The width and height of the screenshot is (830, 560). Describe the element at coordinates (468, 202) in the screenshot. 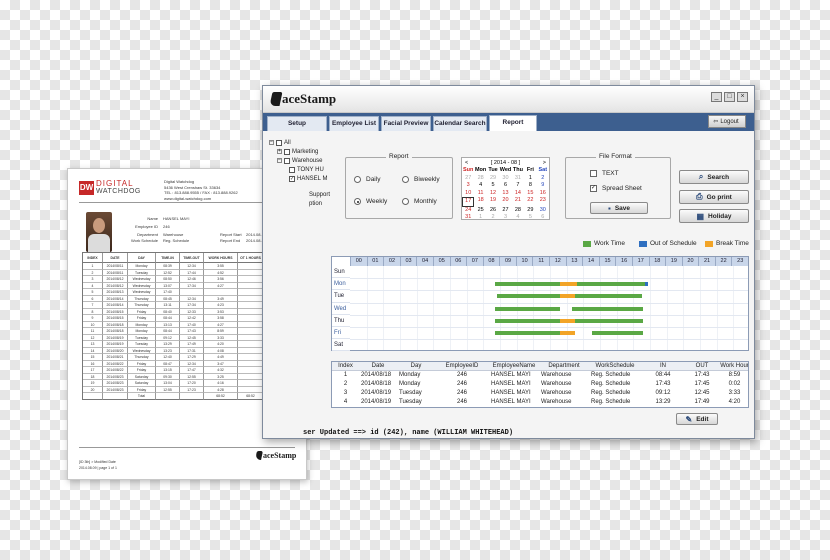

I see `calendar-day: 17` at that location.